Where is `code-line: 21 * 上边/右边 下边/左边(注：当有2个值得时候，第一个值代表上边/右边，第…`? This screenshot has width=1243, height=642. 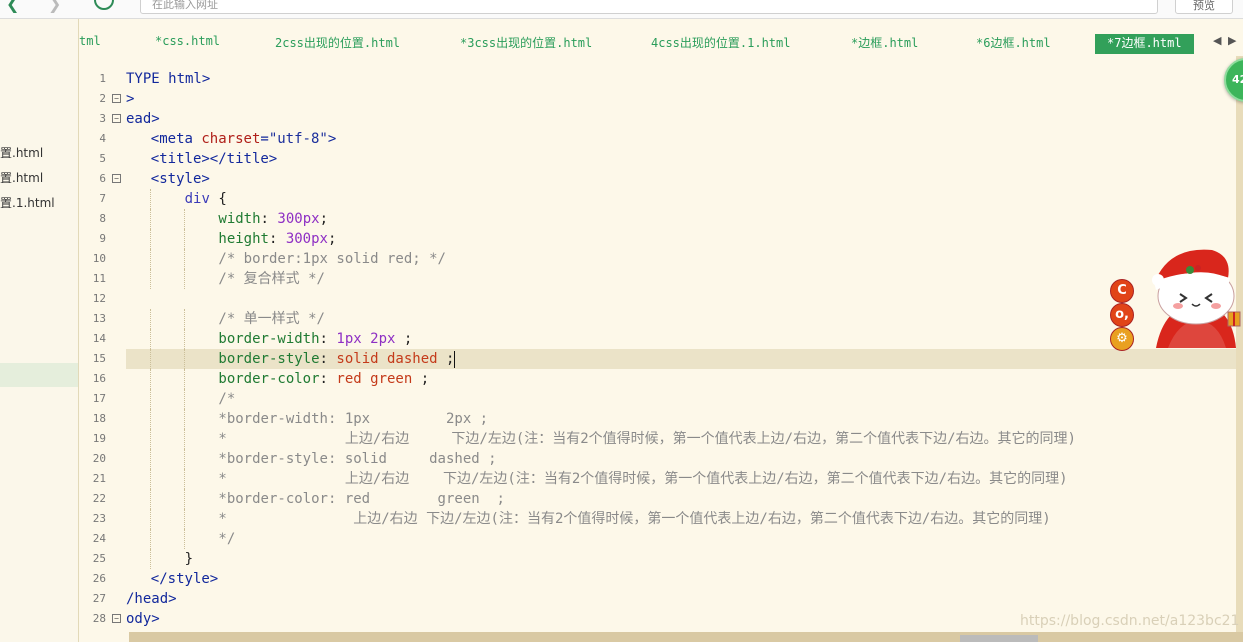 code-line: 21 * 上边/右边 下边/左边(注：当有2个值得时候，第一个值代表上边/右边，第… is located at coordinates (661, 479).